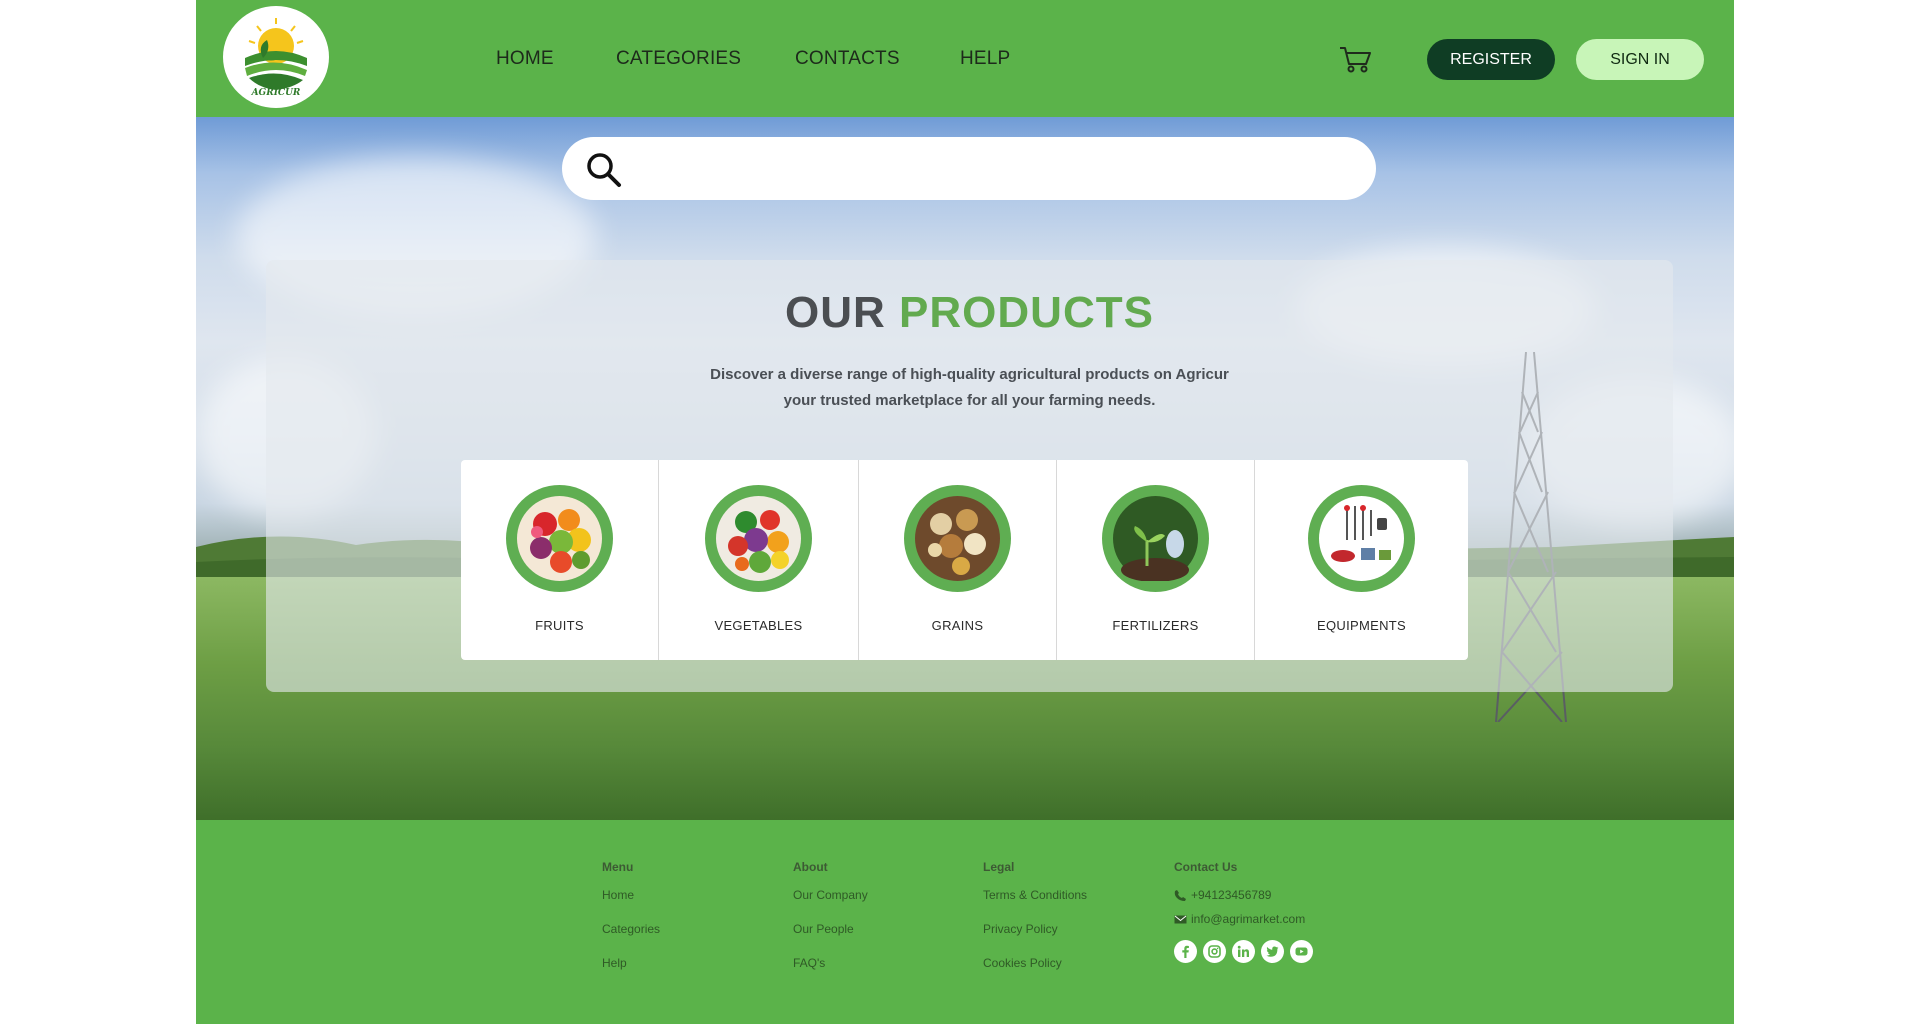  What do you see at coordinates (1026, 312) in the screenshot?
I see `title-products: PRODUCTS` at bounding box center [1026, 312].